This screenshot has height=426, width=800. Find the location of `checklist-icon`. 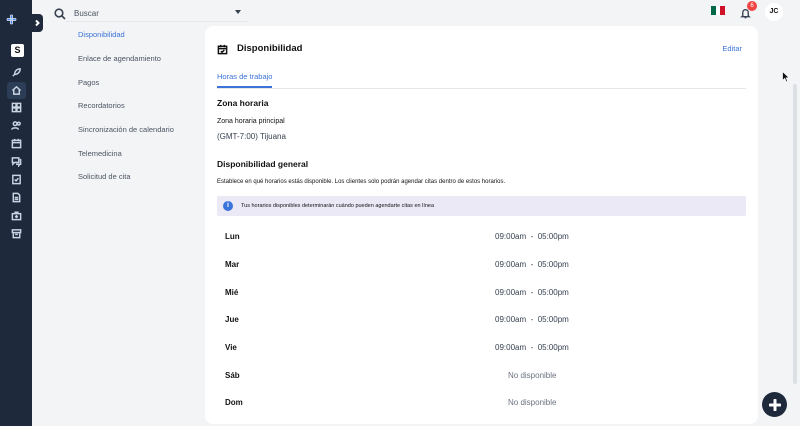

checklist-icon is located at coordinates (16, 179).